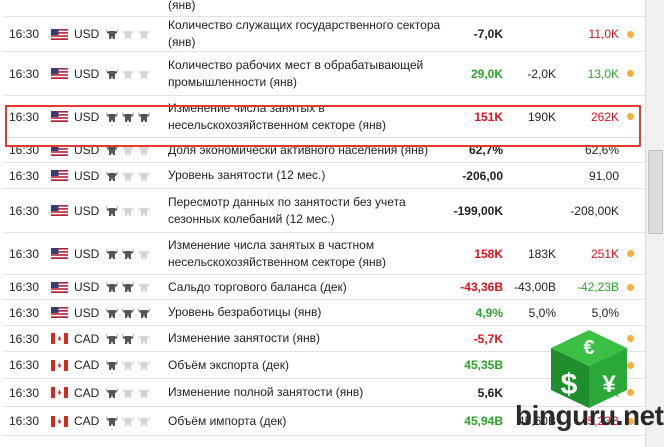 Image resolution: width=671 pixels, height=447 pixels. Describe the element at coordinates (569, 384) in the screenshot. I see `dollar-symbol: $` at that location.